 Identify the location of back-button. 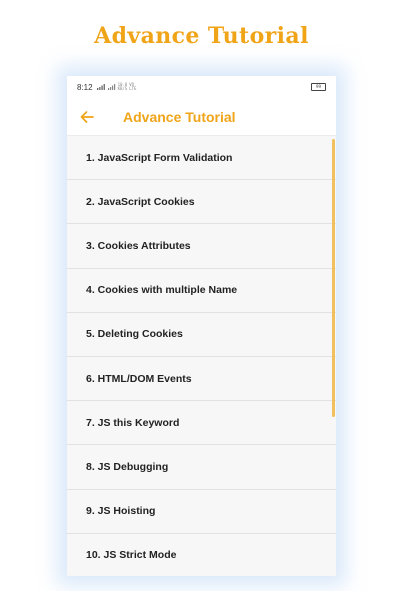
(87, 117).